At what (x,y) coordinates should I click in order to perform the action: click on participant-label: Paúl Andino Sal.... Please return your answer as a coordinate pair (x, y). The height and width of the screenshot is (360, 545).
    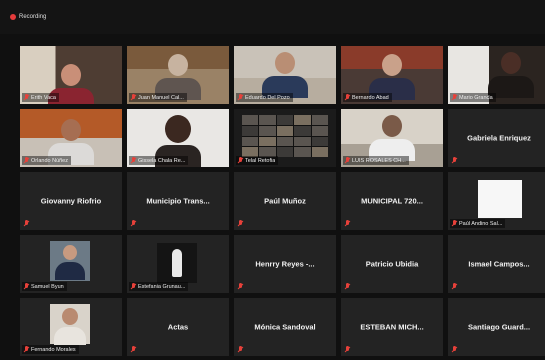
    Looking at the image, I should click on (478, 223).